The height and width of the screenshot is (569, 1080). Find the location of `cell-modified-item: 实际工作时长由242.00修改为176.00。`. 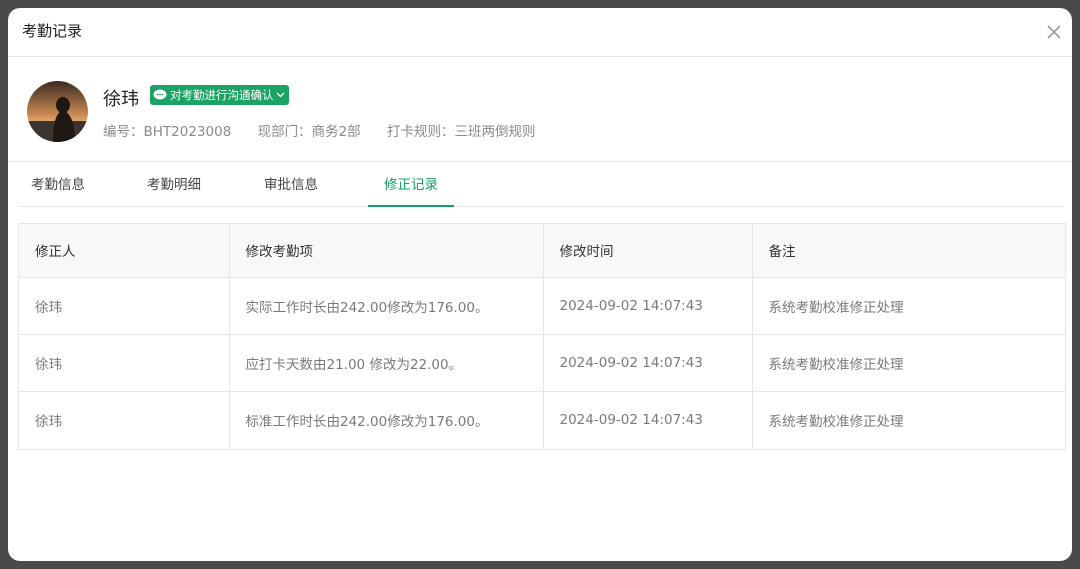

cell-modified-item: 实际工作时长由242.00修改为176.00。 is located at coordinates (386, 306).